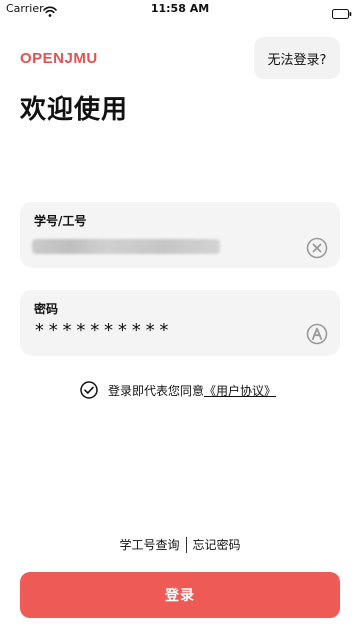  I want to click on password-label: 密码, so click(46, 309).